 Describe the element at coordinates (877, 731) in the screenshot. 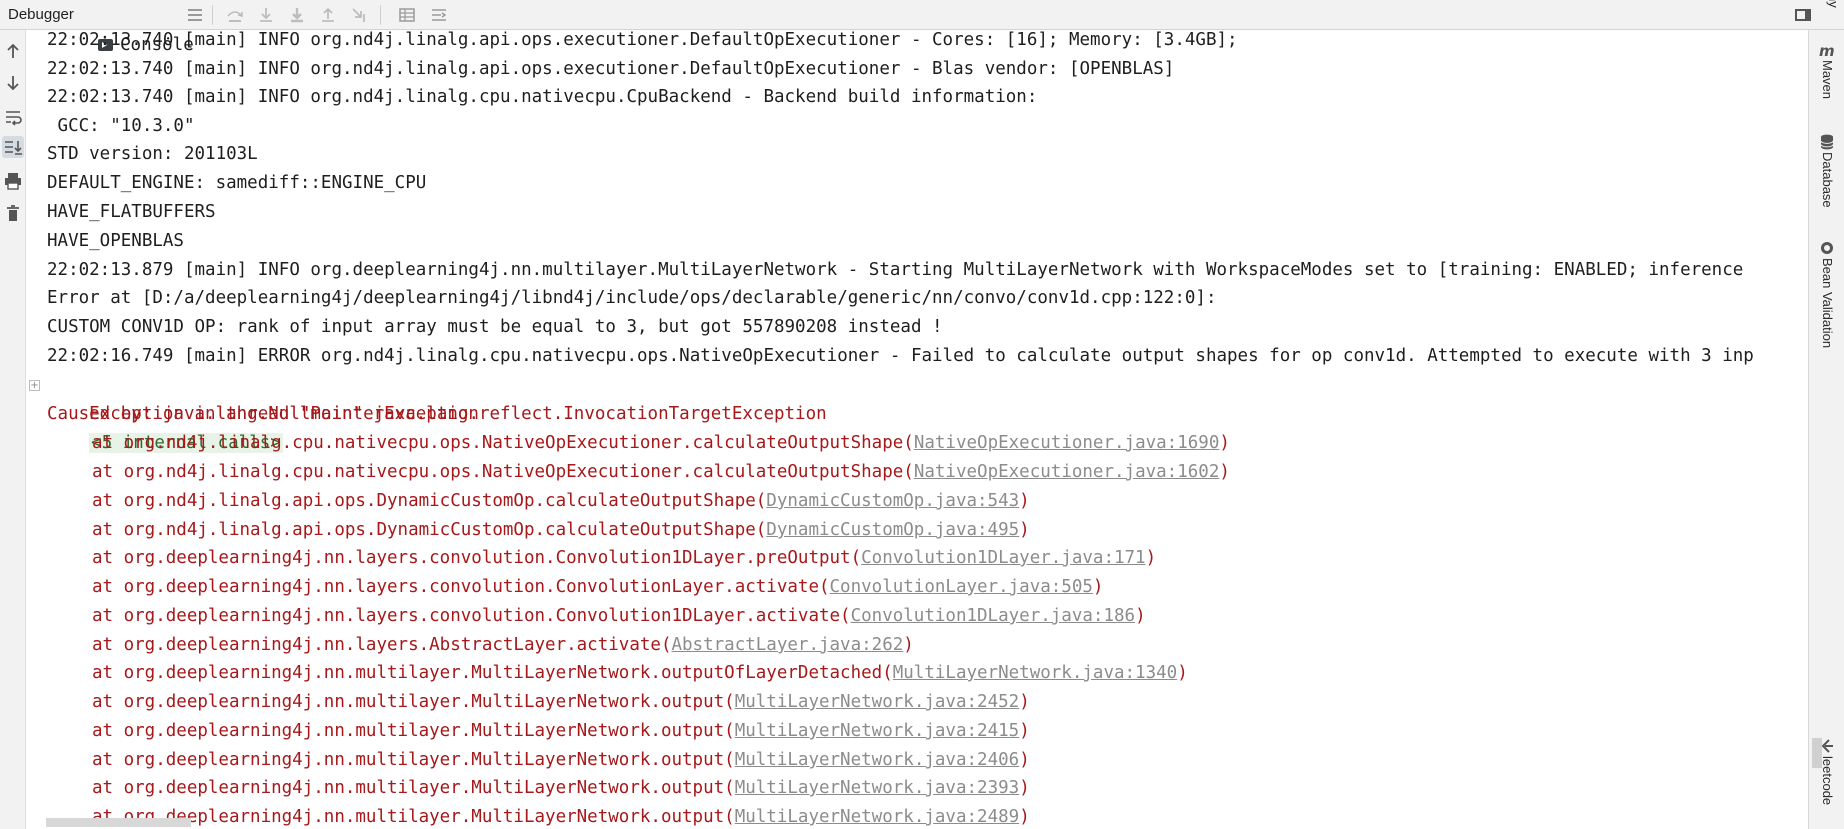

I see `source-link: MultiLayerNetwork.java:2415` at that location.